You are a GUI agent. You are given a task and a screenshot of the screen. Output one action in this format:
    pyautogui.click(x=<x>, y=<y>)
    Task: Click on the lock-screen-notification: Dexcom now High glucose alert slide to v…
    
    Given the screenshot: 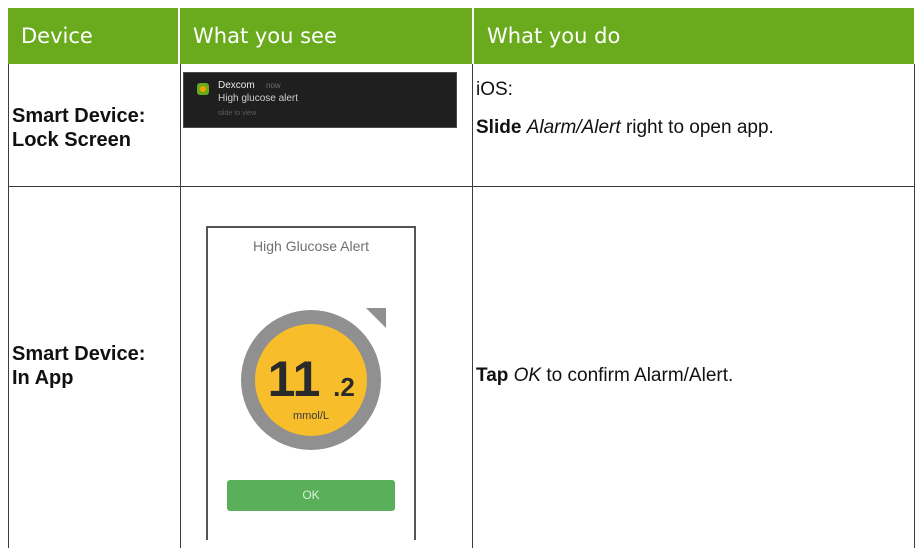 What is the action you would take?
    pyautogui.click(x=320, y=100)
    